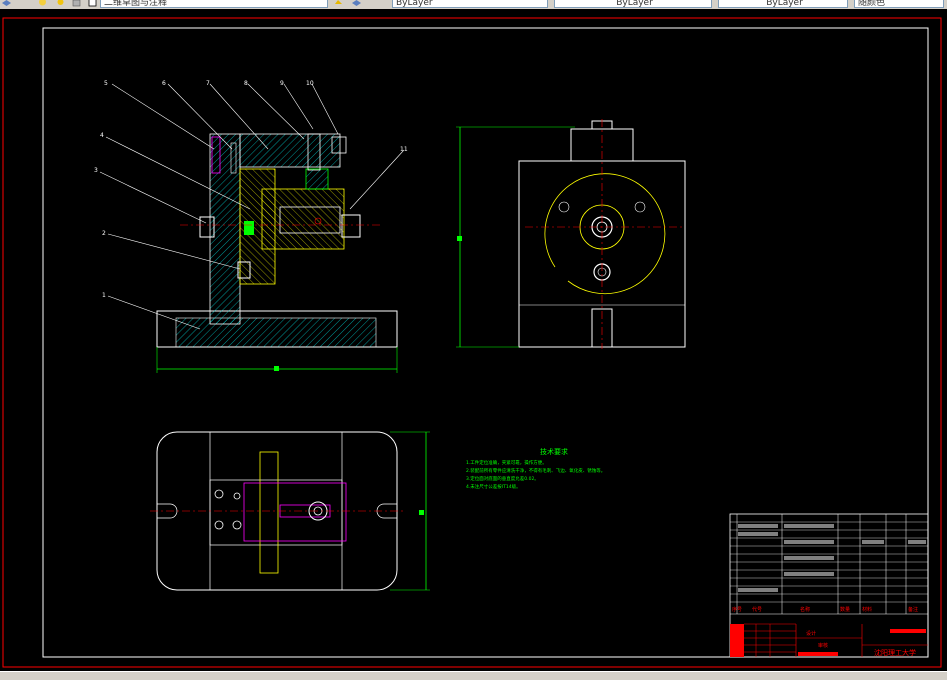 The width and height of the screenshot is (947, 680). What do you see at coordinates (502, 478) in the screenshot?
I see `tech-line-3: 3.定位面对底面的垂直度允差0.02。` at bounding box center [502, 478].